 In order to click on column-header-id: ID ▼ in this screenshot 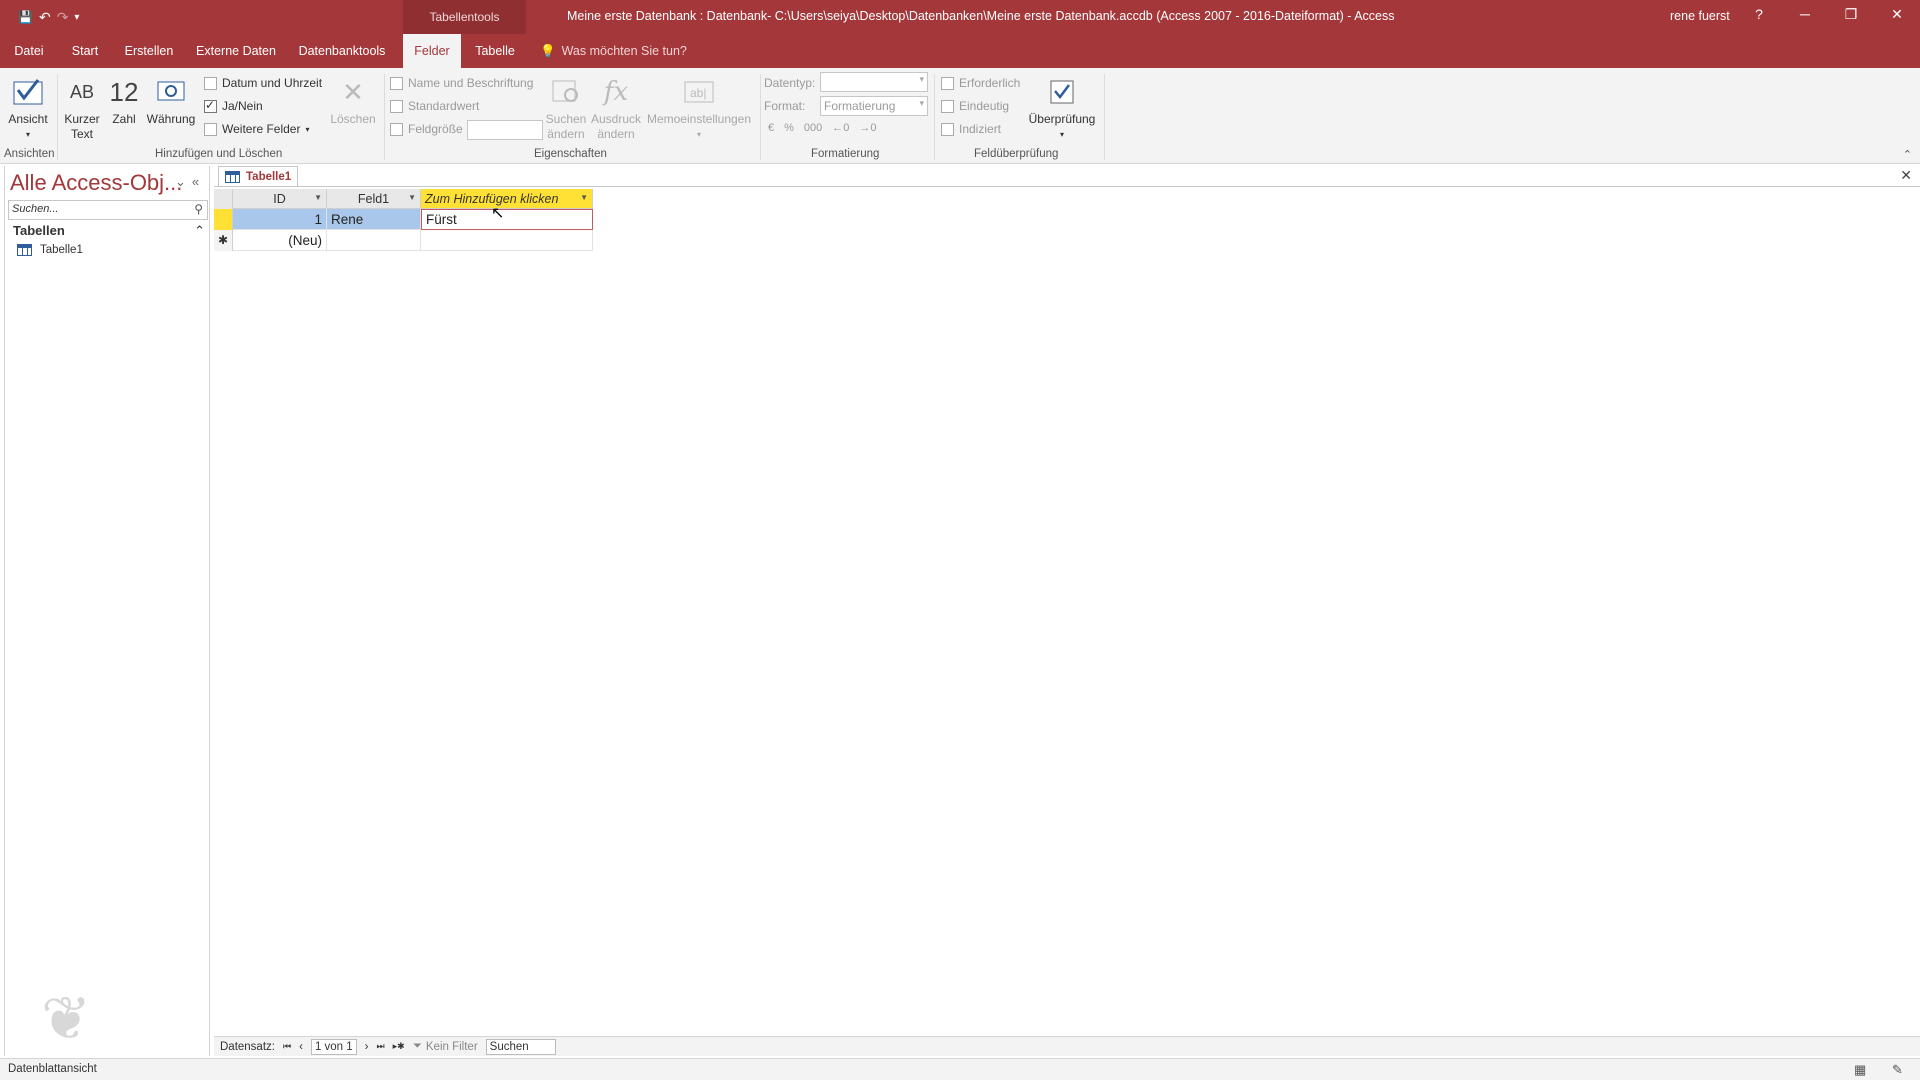, I will do `click(280, 199)`.